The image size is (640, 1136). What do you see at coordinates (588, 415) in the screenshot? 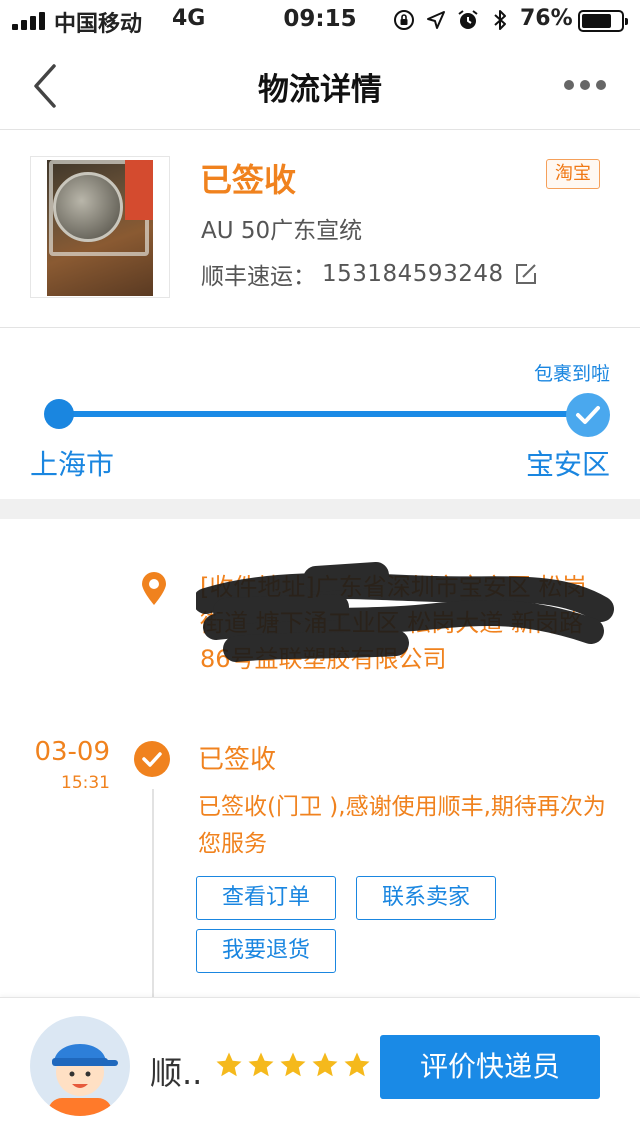
I see `destination-check-icon` at bounding box center [588, 415].